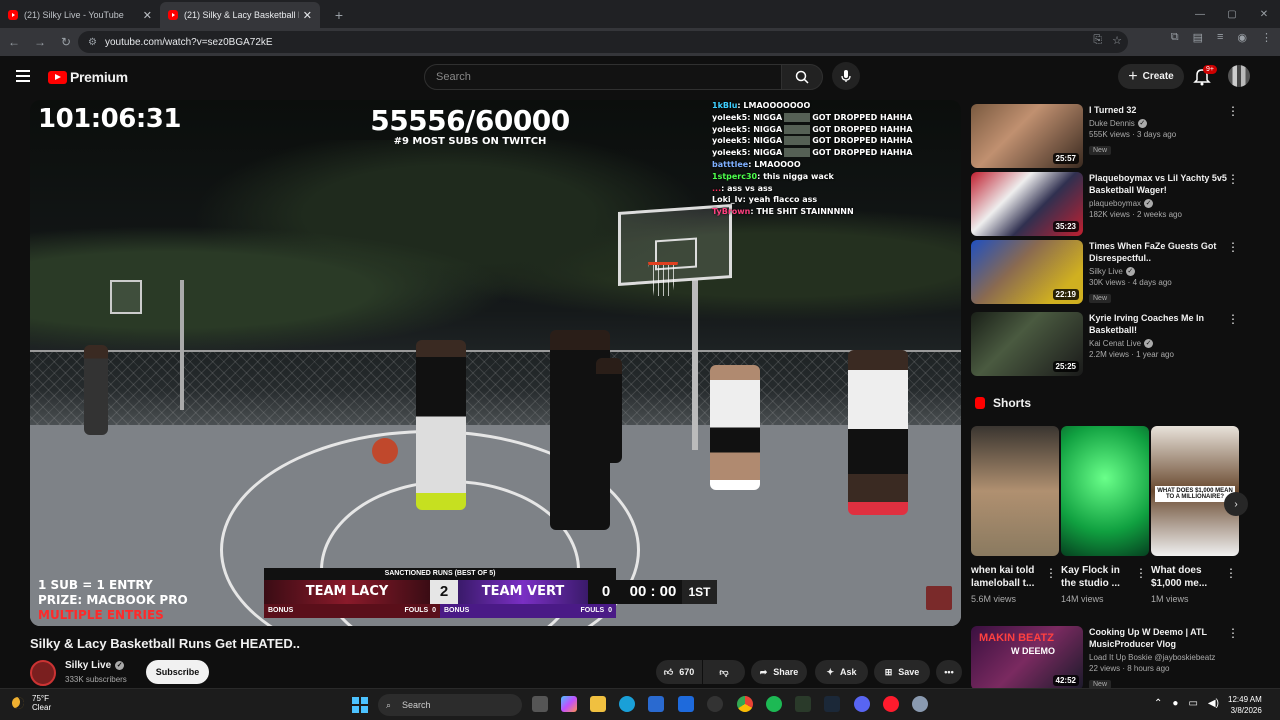  Describe the element at coordinates (1027, 272) in the screenshot. I see `video-thumbnail: 22:19` at that location.